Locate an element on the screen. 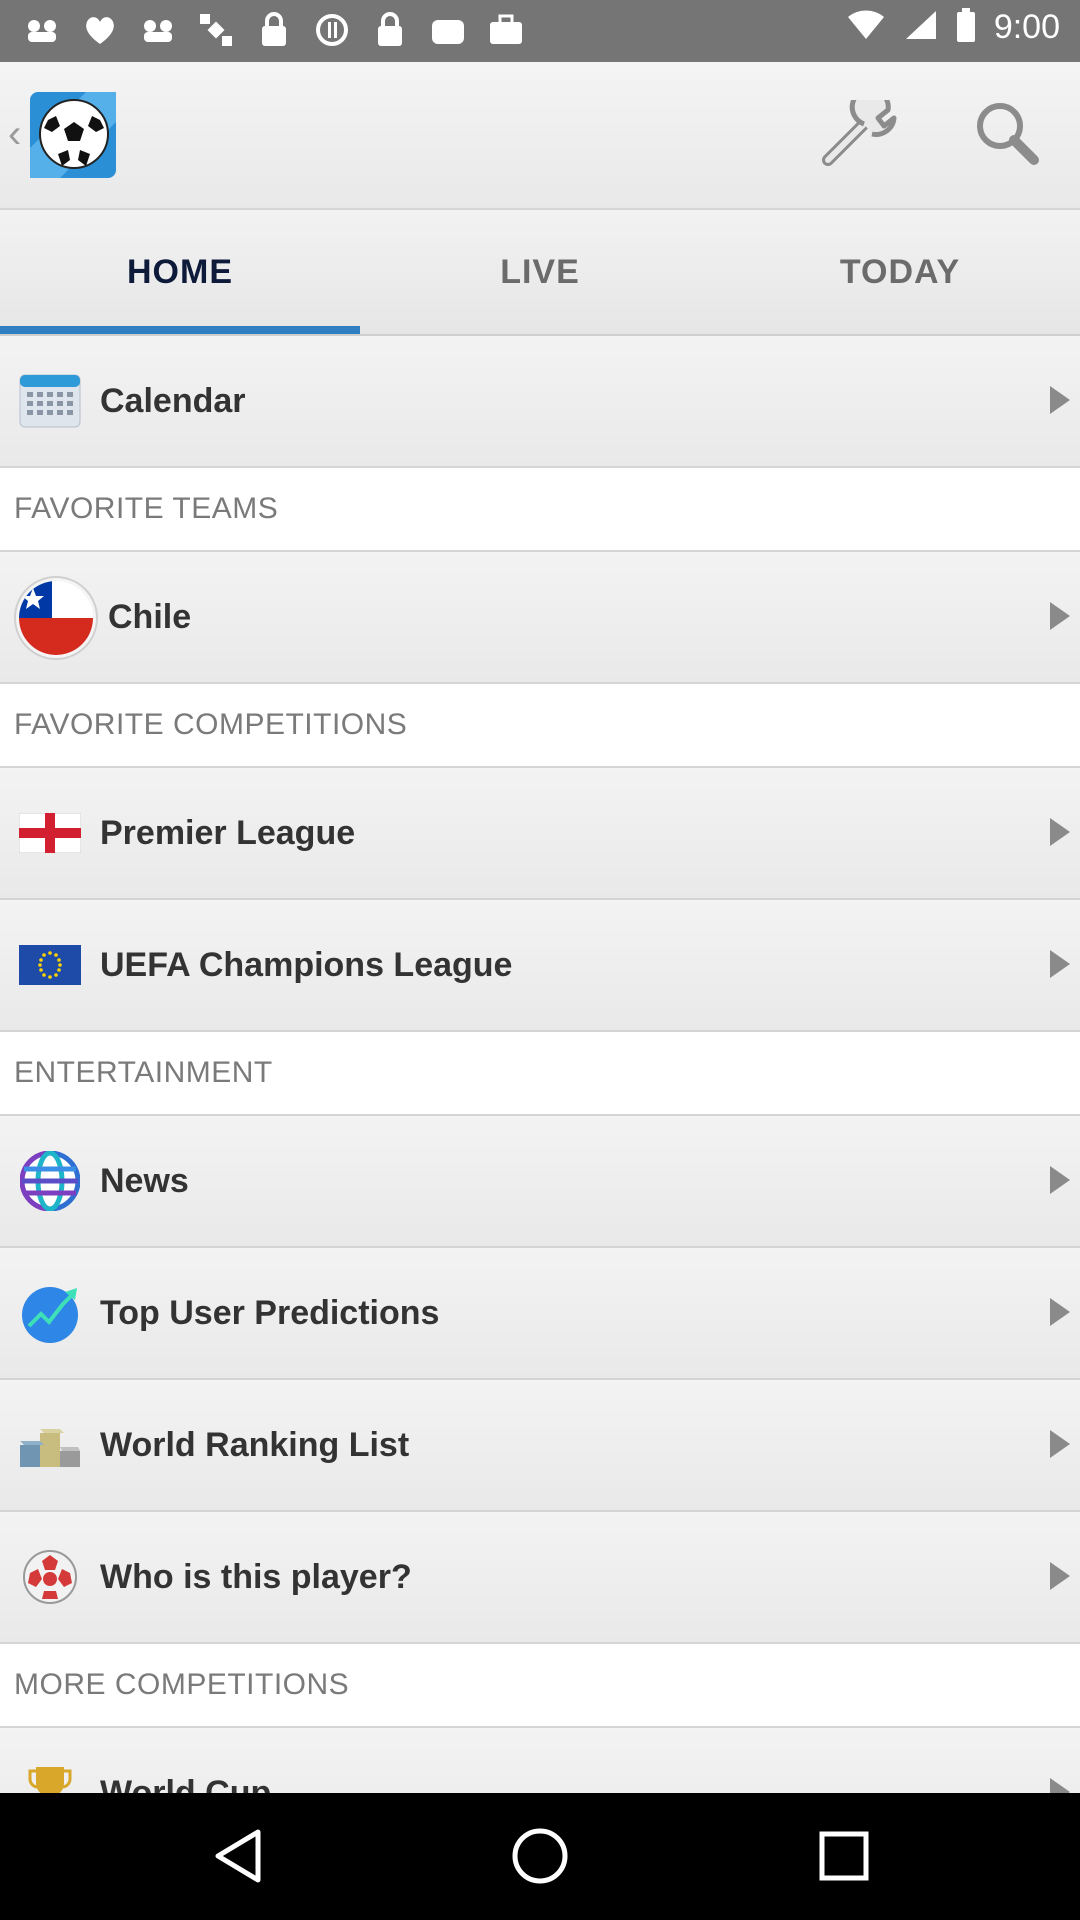 This screenshot has width=1080, height=1920. news-label: News is located at coordinates (144, 1180).